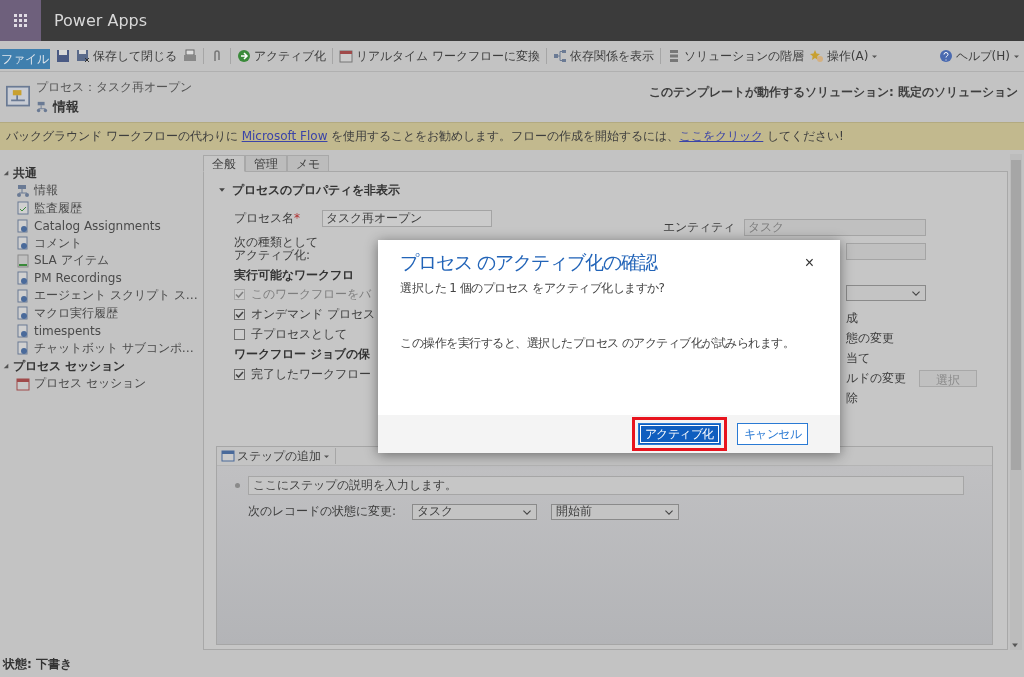 Image resolution: width=1024 pixels, height=677 pixels. What do you see at coordinates (126, 56) in the screenshot?
I see `save-and-close-button: 保存して閉じる` at bounding box center [126, 56].